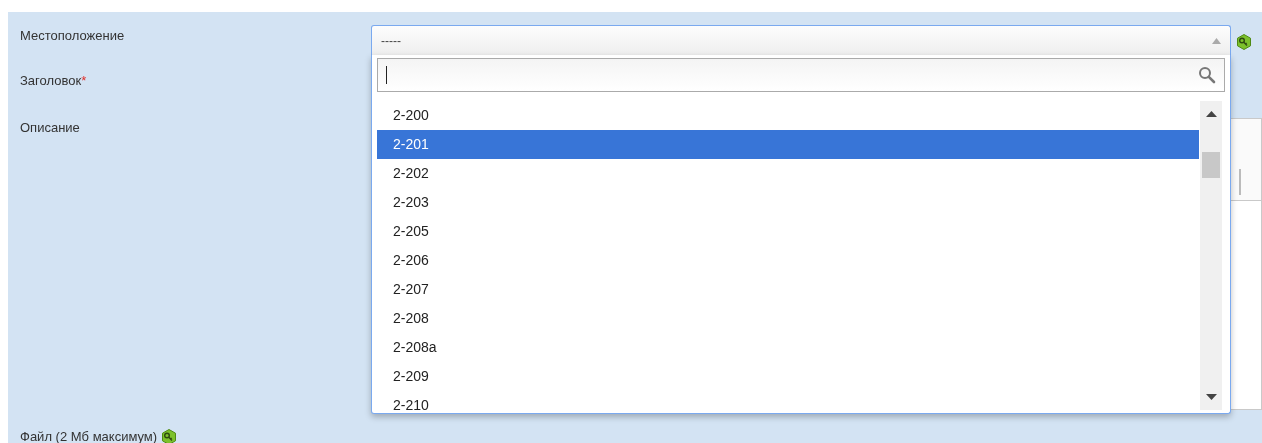 The height and width of the screenshot is (443, 1262). What do you see at coordinates (788, 318) in the screenshot?
I see `dropdown-option: 2-208` at bounding box center [788, 318].